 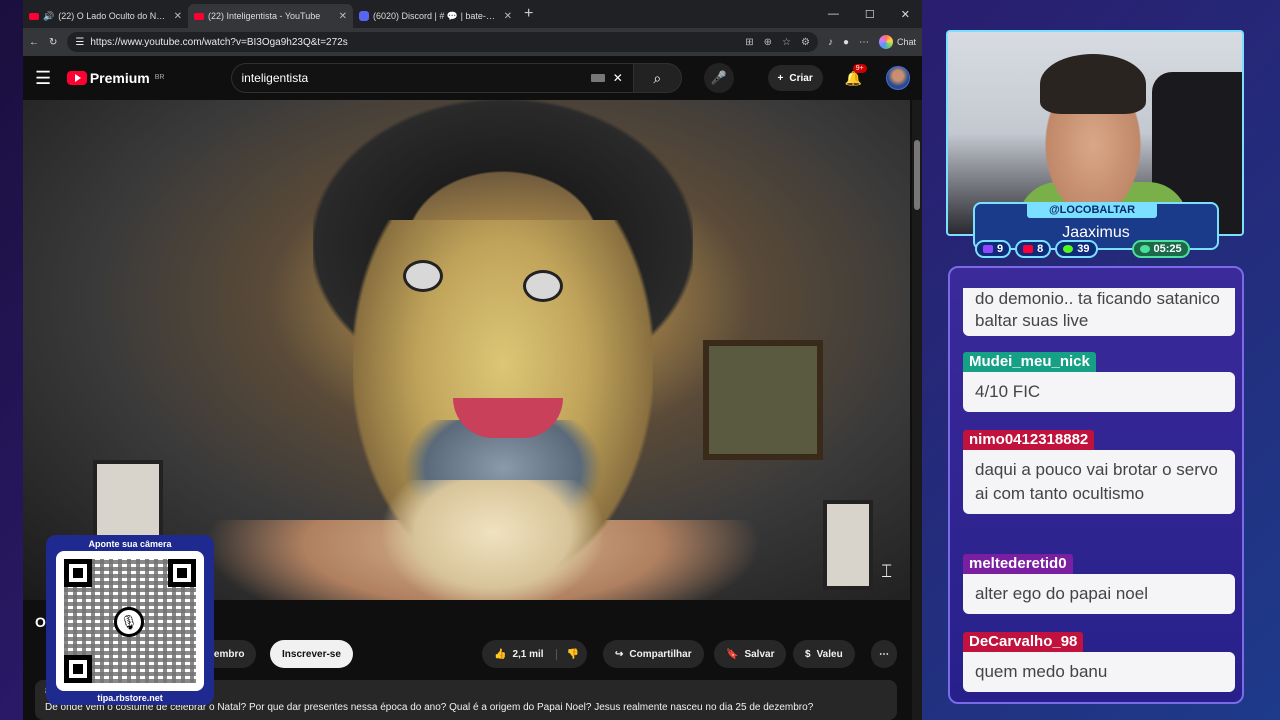 I want to click on microphone-icon: 🎙, so click(x=129, y=622).